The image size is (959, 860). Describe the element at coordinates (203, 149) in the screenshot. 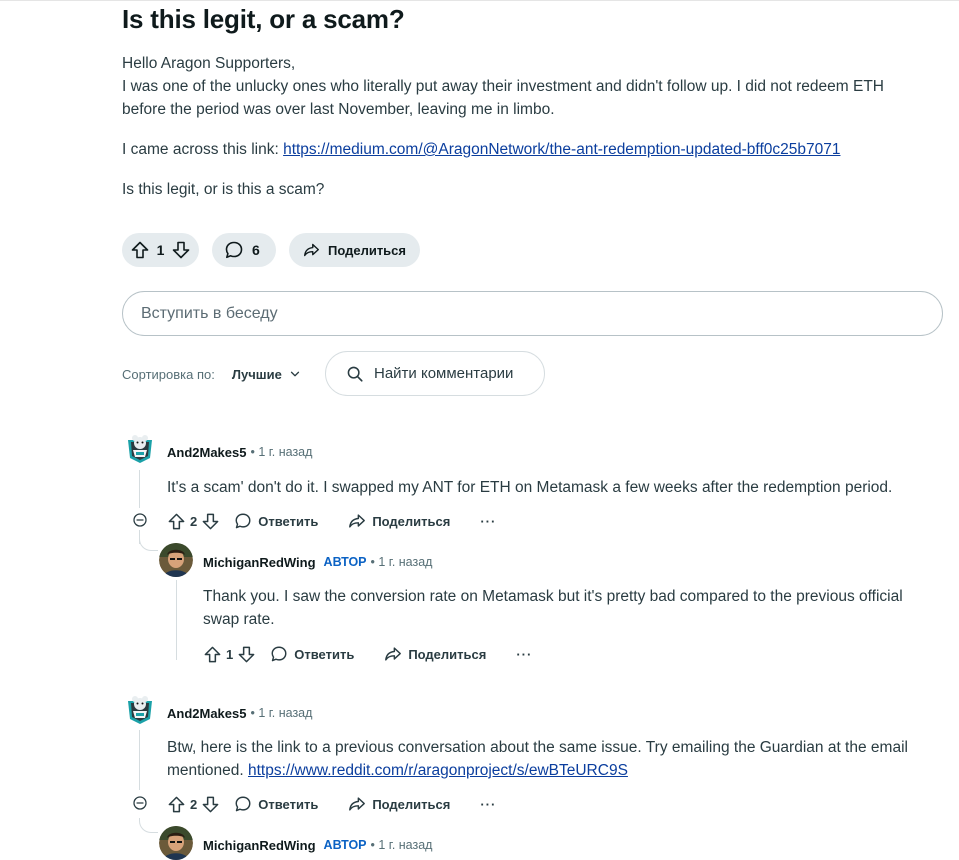

I see `post-link-prefix: I came across this link:` at that location.